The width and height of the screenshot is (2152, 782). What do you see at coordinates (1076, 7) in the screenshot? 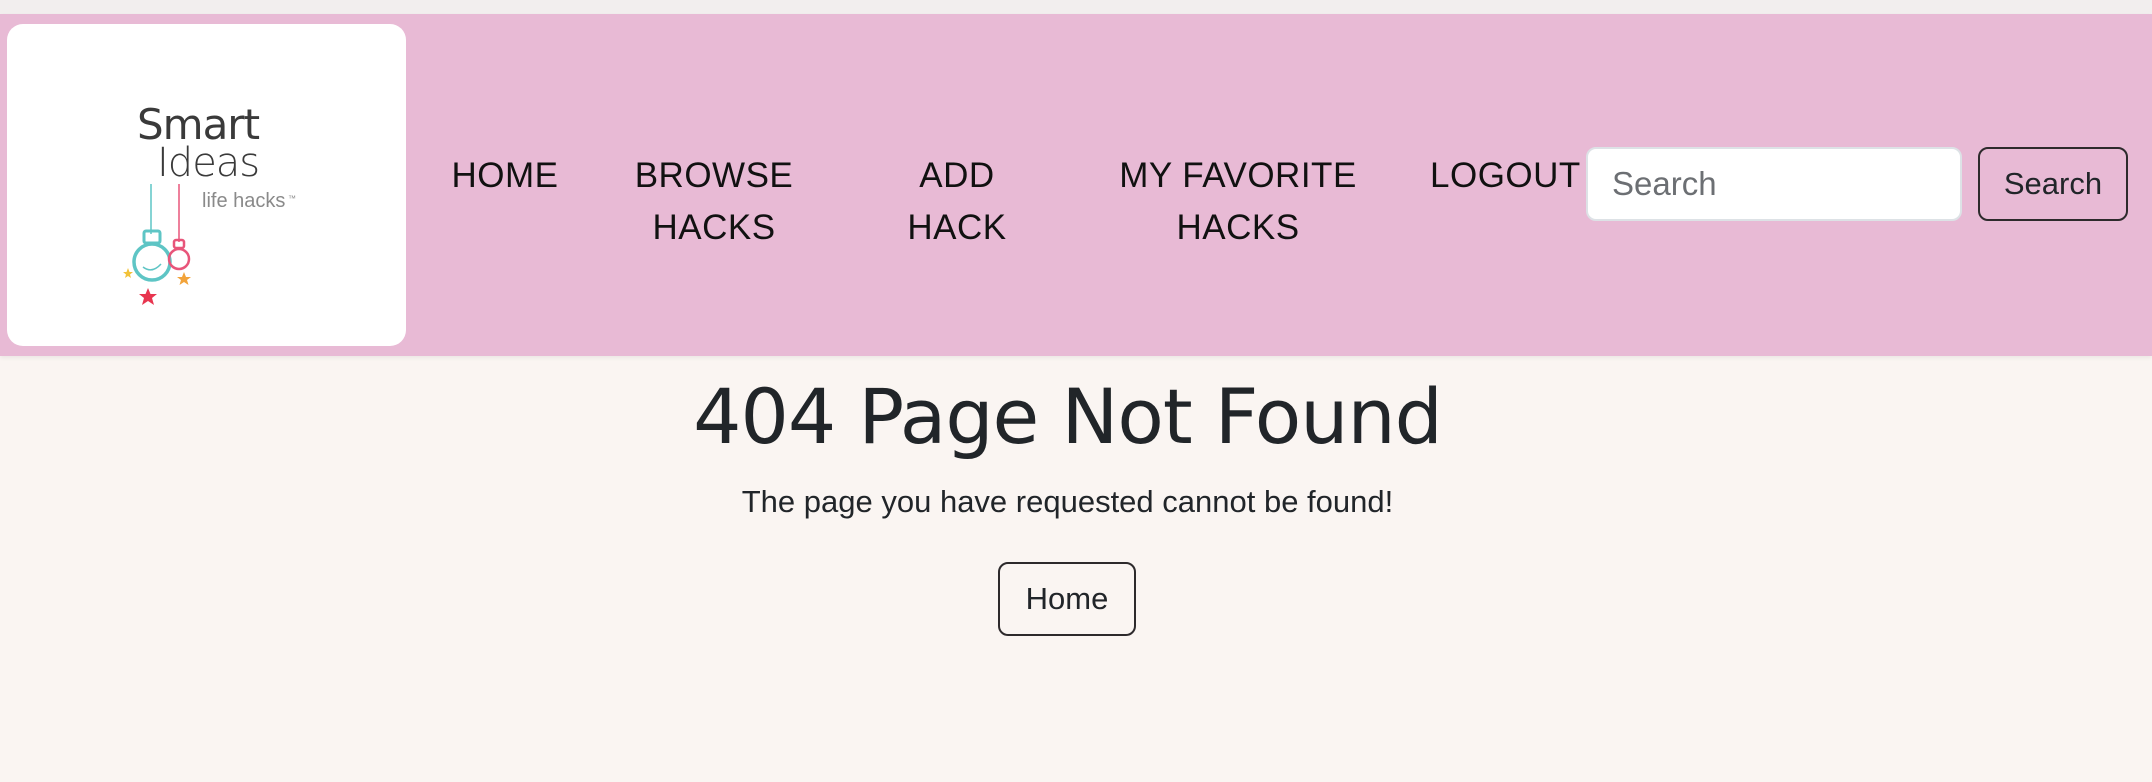
I see `top-strip` at bounding box center [1076, 7].